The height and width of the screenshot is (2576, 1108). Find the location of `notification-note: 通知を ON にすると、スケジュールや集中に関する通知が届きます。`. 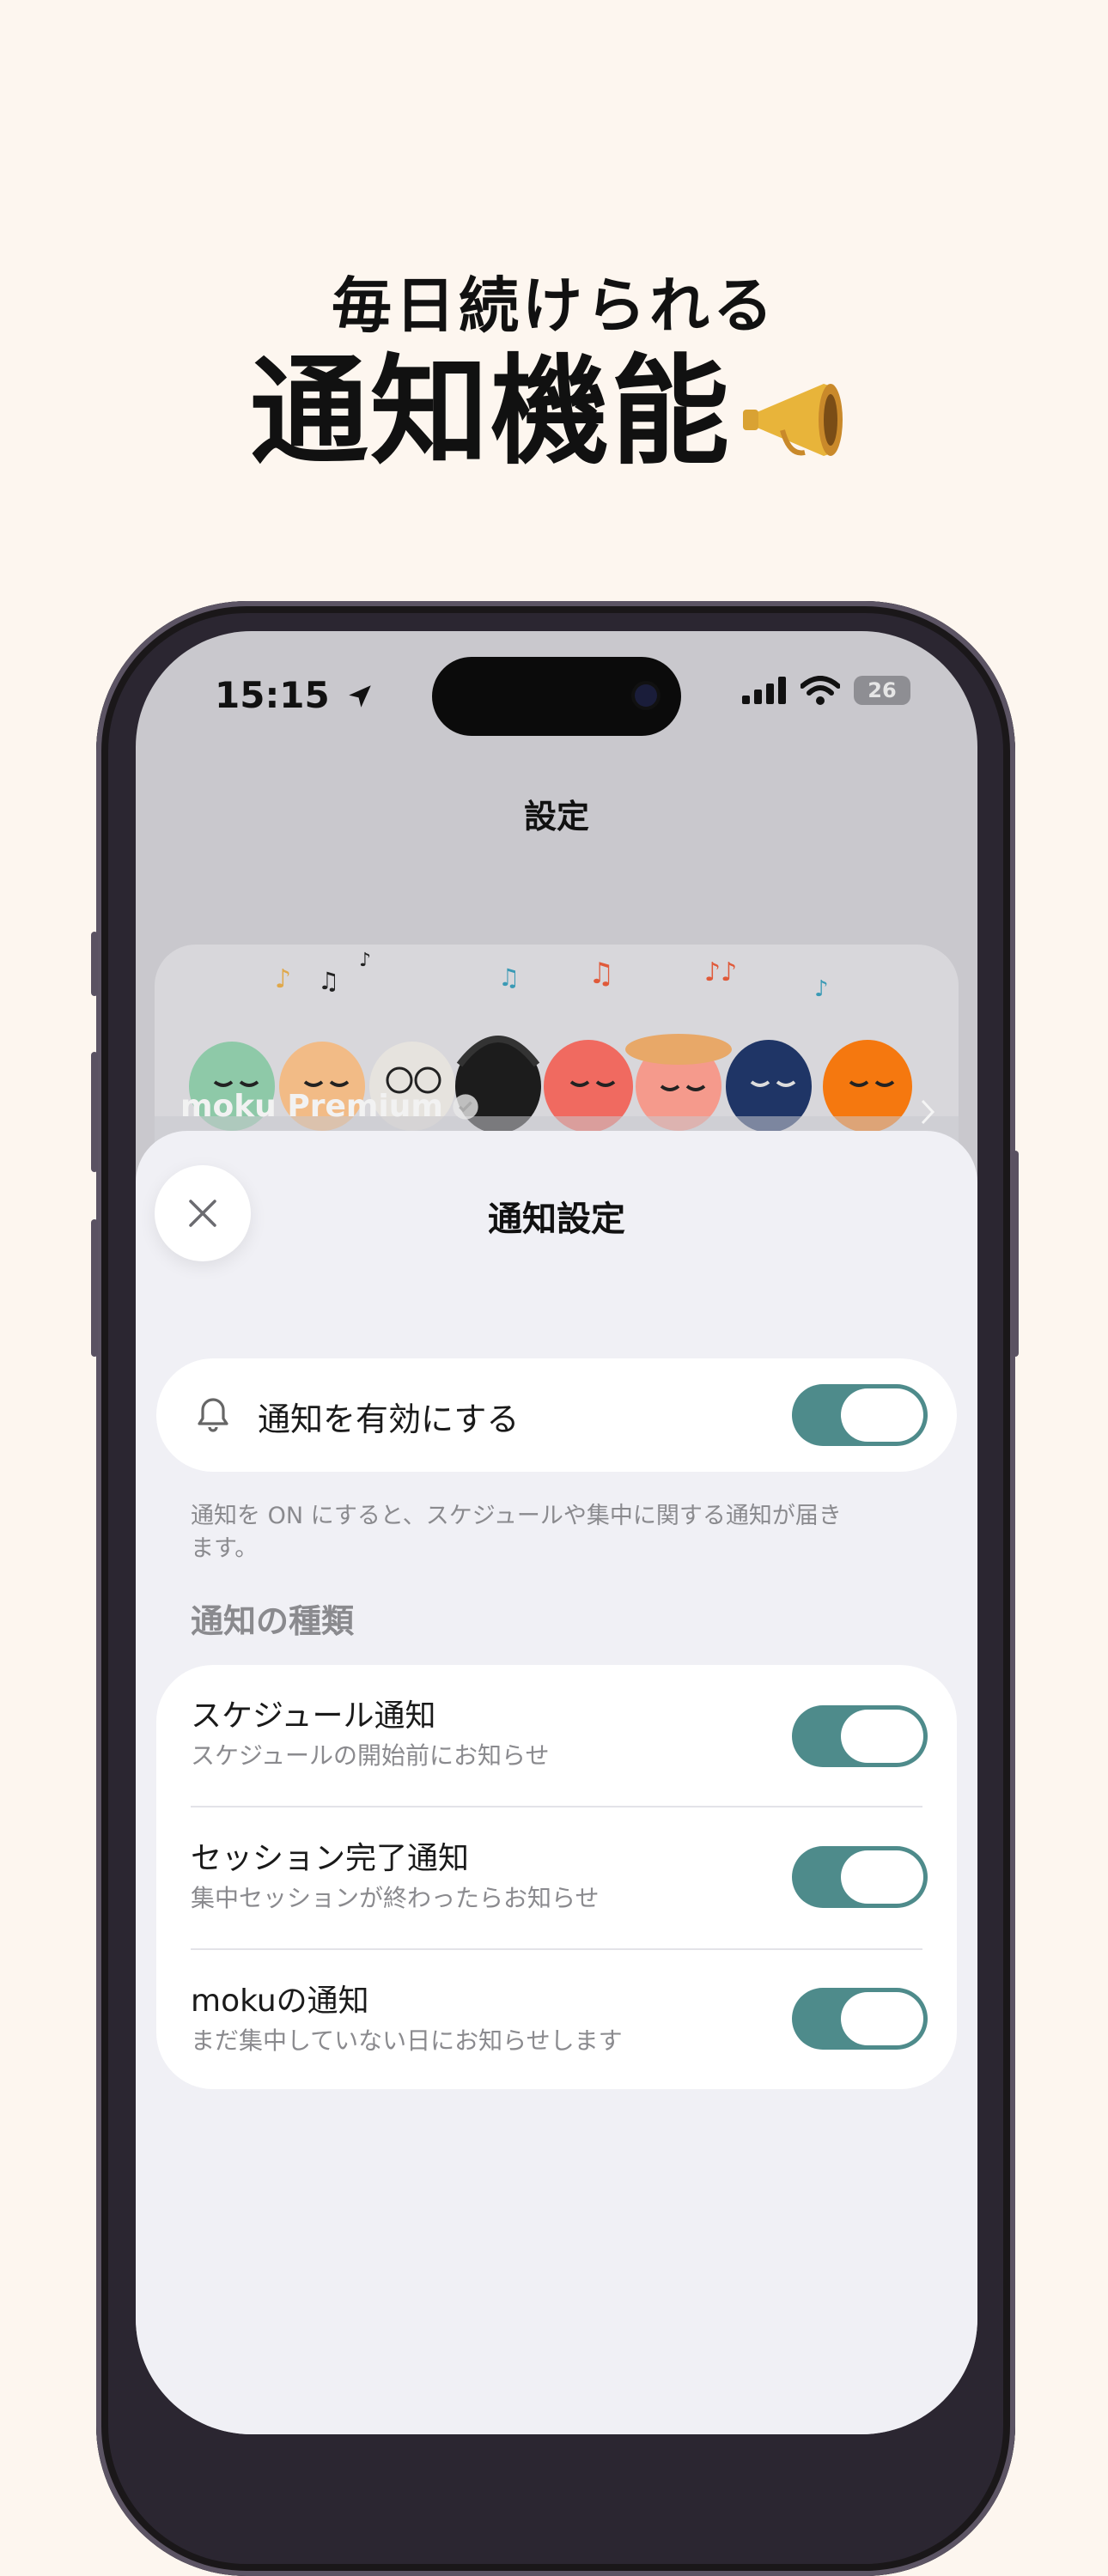

notification-note: 通知を ON にすると、スケジュールや集中に関する通知が届きます。 is located at coordinates (516, 1532).